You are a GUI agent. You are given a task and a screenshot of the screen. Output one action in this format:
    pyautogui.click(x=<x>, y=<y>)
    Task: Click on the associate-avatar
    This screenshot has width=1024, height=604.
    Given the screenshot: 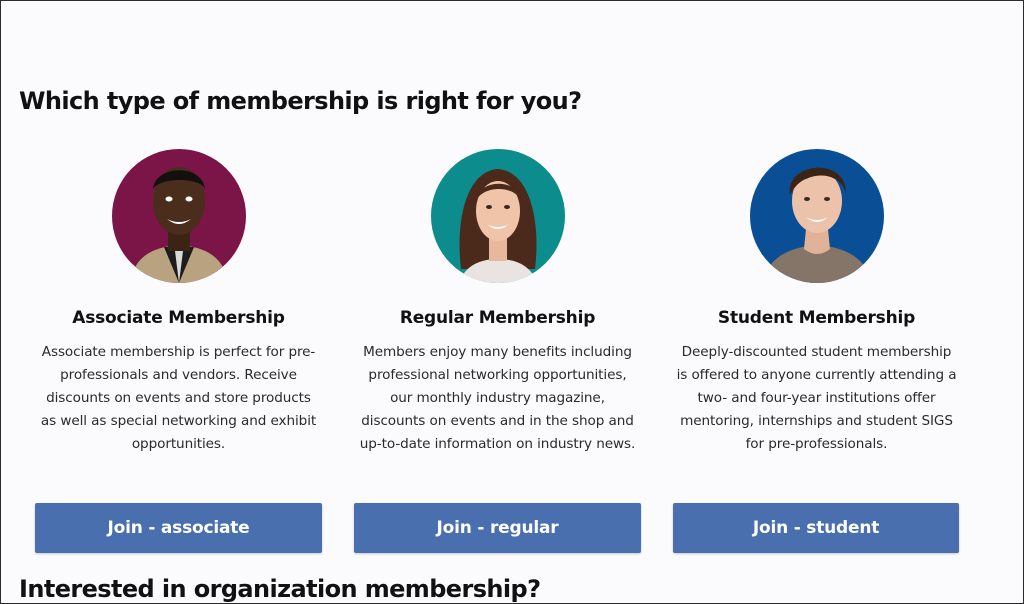 What is the action you would take?
    pyautogui.click(x=178, y=216)
    